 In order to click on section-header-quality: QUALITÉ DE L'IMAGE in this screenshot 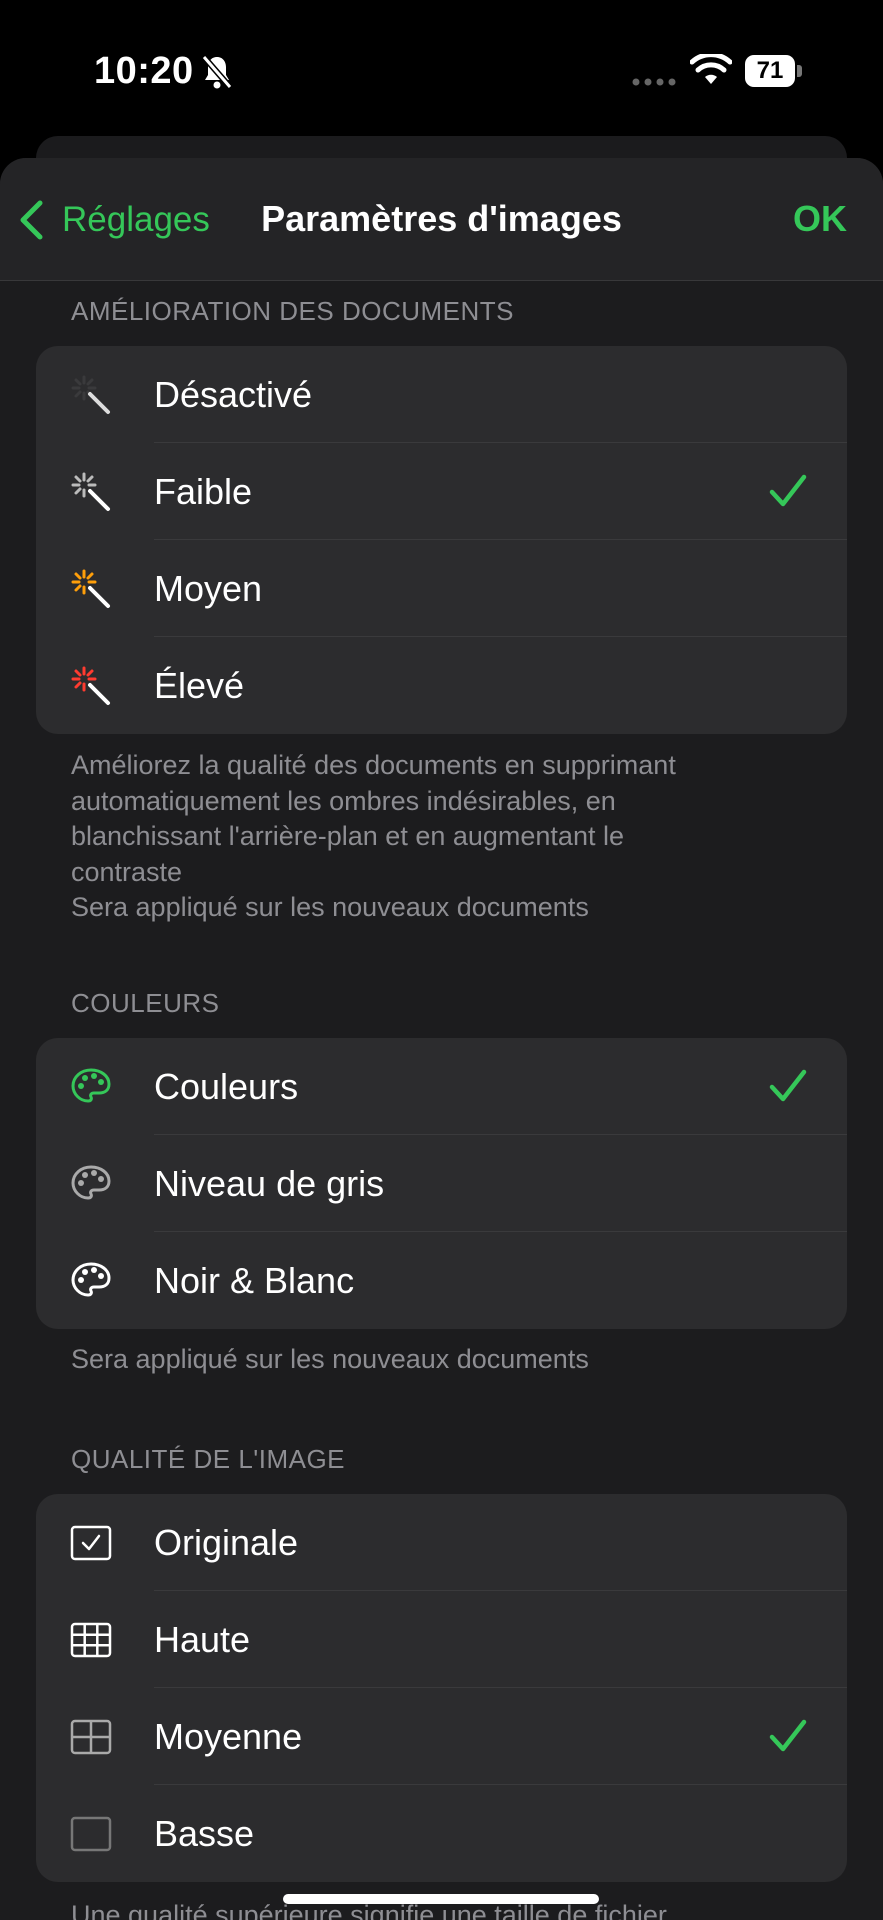, I will do `click(208, 1459)`.